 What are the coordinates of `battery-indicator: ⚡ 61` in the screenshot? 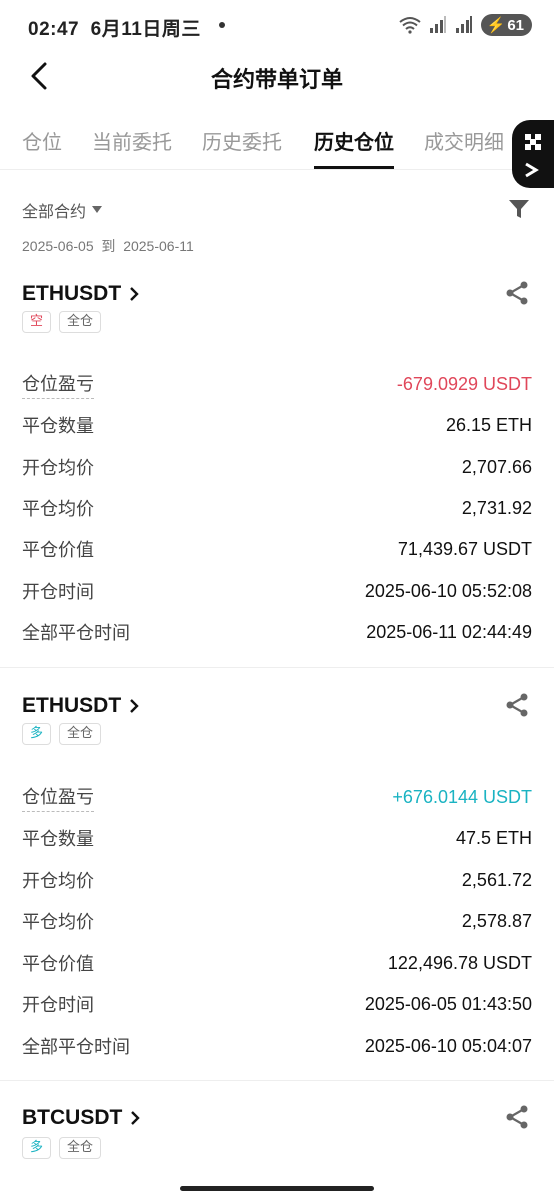 It's located at (506, 25).